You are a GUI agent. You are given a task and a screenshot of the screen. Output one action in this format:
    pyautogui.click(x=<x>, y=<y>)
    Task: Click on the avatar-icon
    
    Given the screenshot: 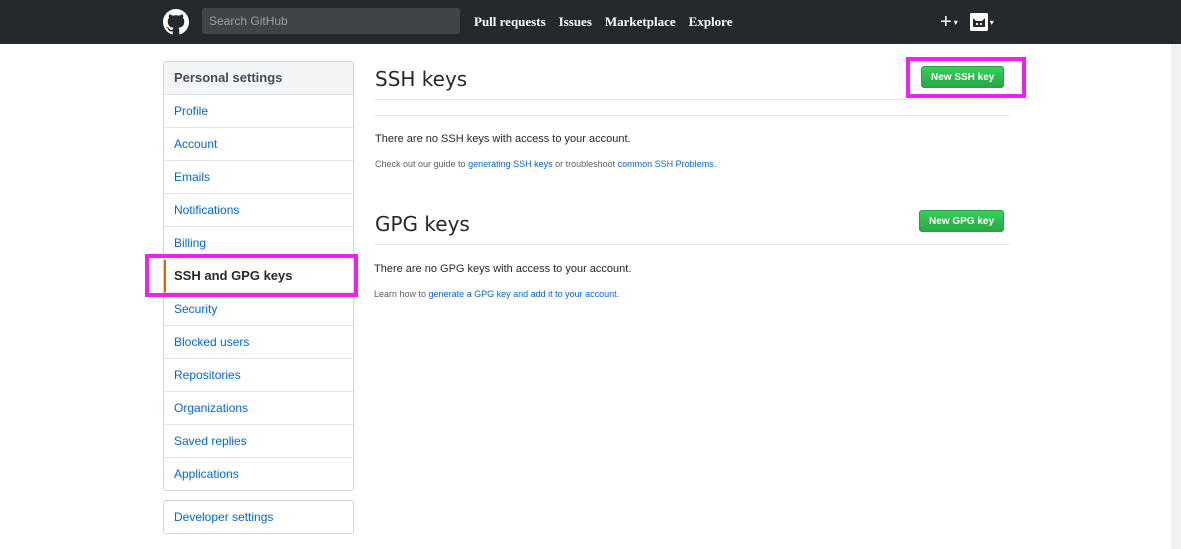 What is the action you would take?
    pyautogui.click(x=978, y=22)
    